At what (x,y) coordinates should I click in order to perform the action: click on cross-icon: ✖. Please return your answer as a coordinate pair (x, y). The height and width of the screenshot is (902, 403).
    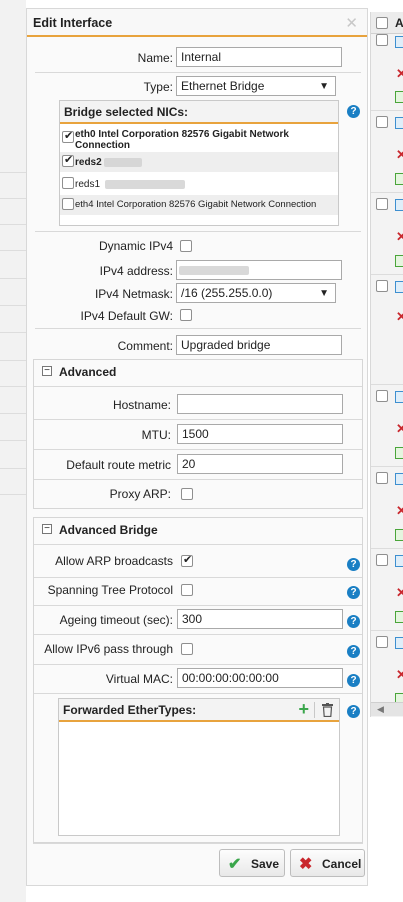
    Looking at the image, I should click on (306, 864).